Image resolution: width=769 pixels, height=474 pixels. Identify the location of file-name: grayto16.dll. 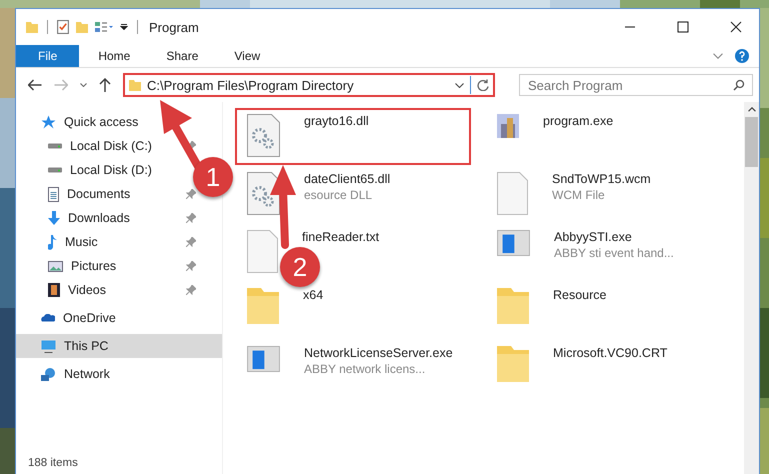
(336, 121).